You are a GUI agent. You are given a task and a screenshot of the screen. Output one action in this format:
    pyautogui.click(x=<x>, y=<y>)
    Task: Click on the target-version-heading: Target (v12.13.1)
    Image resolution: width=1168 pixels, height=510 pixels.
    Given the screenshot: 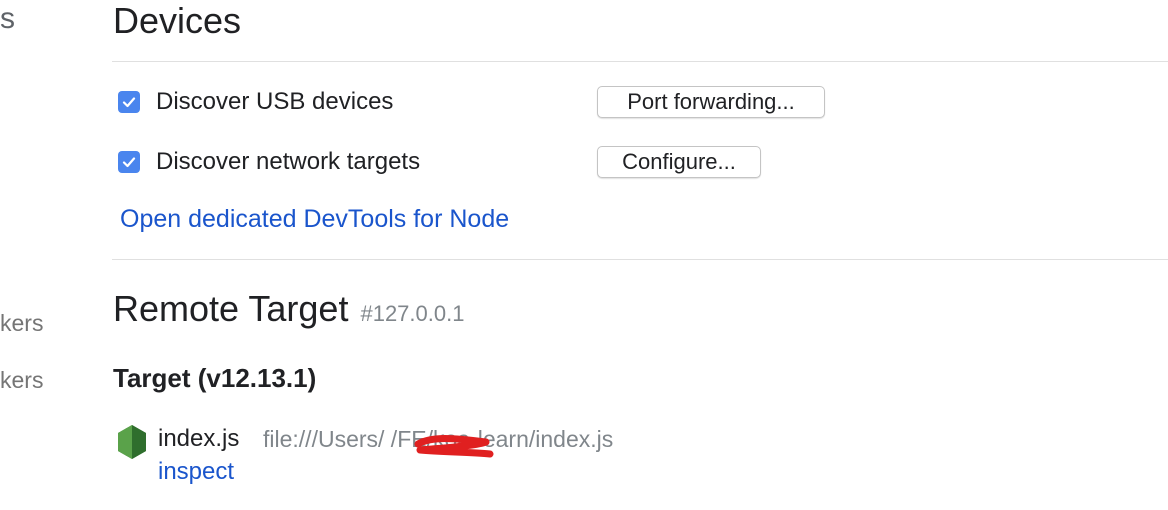 What is the action you would take?
    pyautogui.click(x=215, y=378)
    